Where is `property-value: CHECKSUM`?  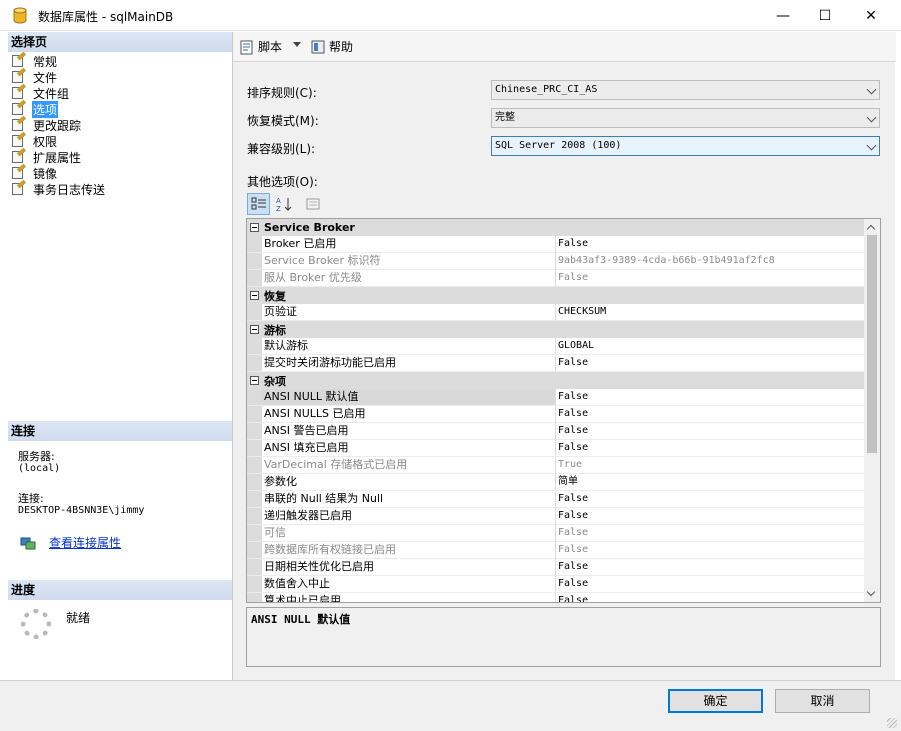
property-value: CHECKSUM is located at coordinates (710, 312).